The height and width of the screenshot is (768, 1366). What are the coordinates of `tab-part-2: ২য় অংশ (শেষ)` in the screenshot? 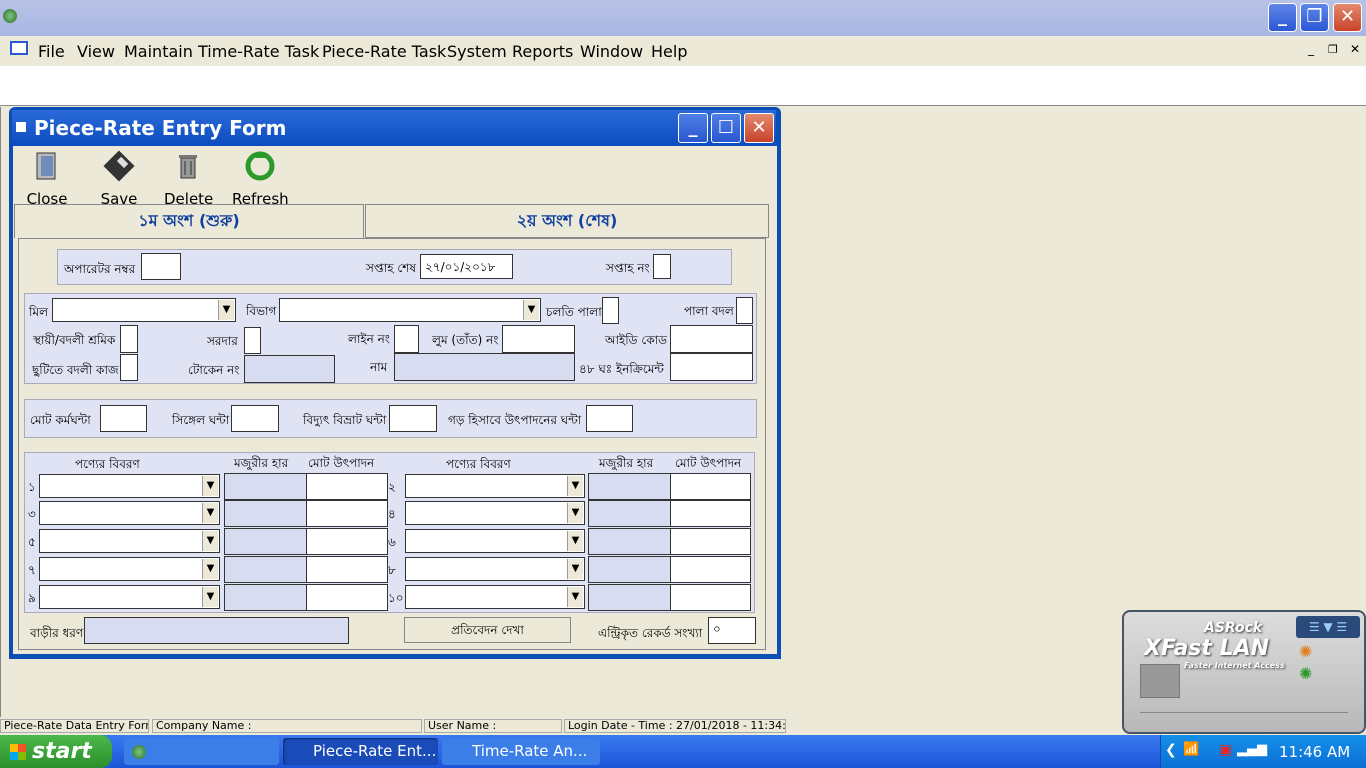 It's located at (567, 221).